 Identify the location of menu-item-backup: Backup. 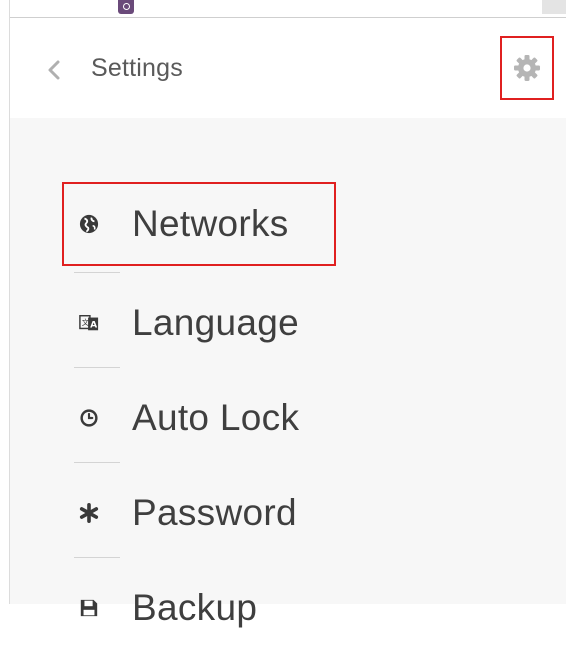
(274, 608).